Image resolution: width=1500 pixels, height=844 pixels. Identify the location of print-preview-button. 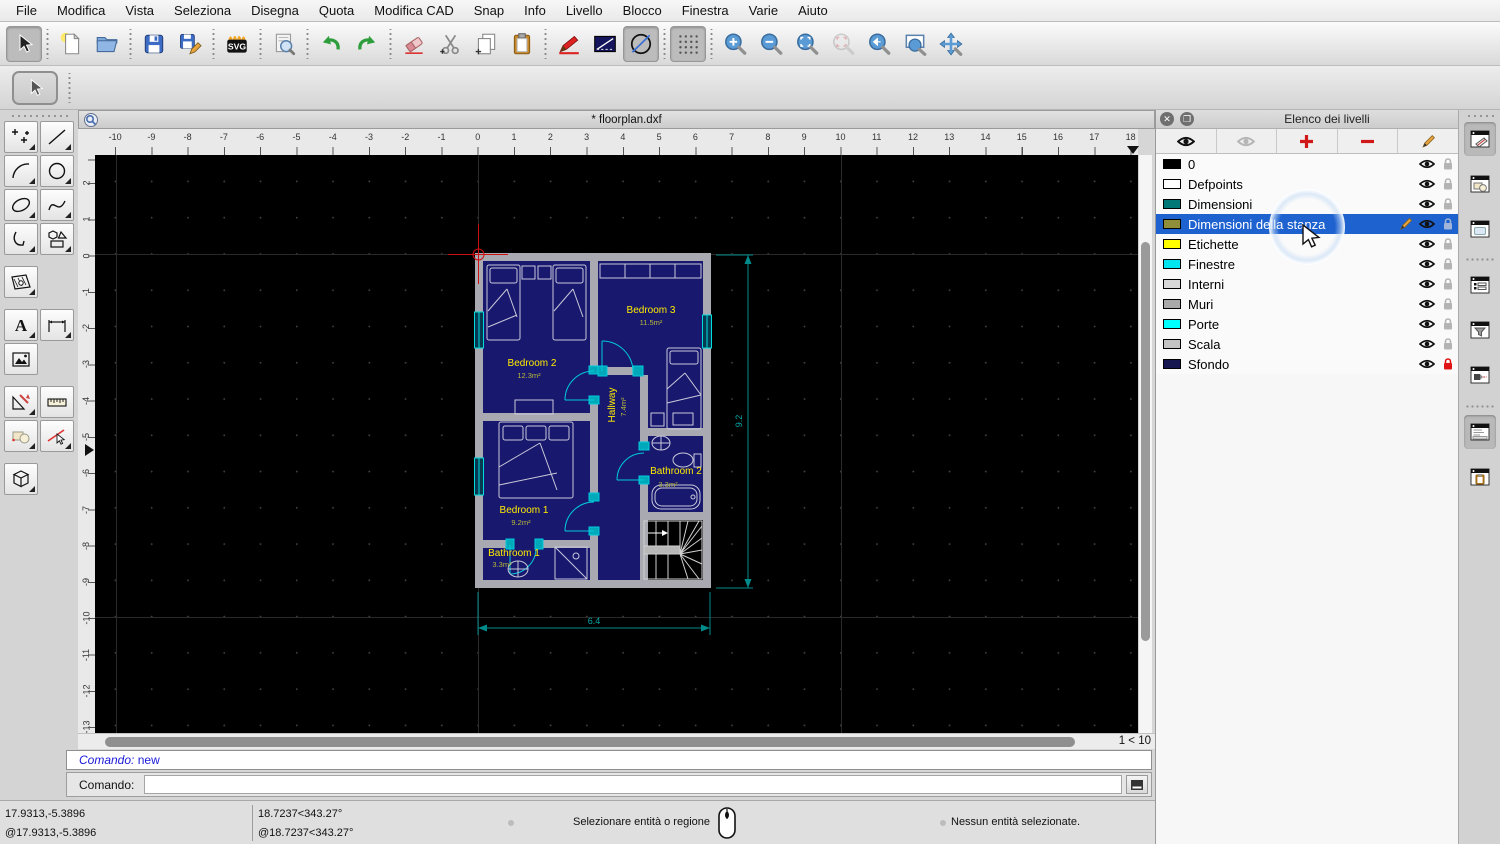
(284, 44).